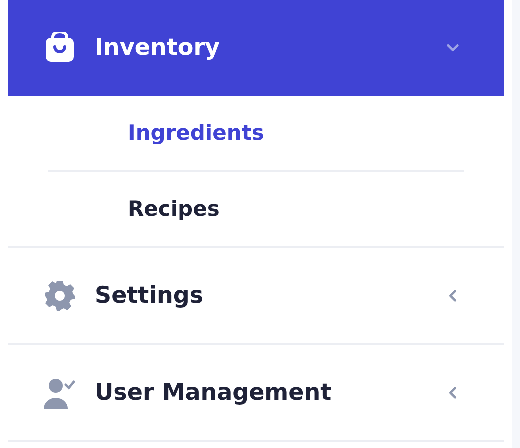 Image resolution: width=520 pixels, height=448 pixels. I want to click on submenu-item: Recipes, so click(256, 209).